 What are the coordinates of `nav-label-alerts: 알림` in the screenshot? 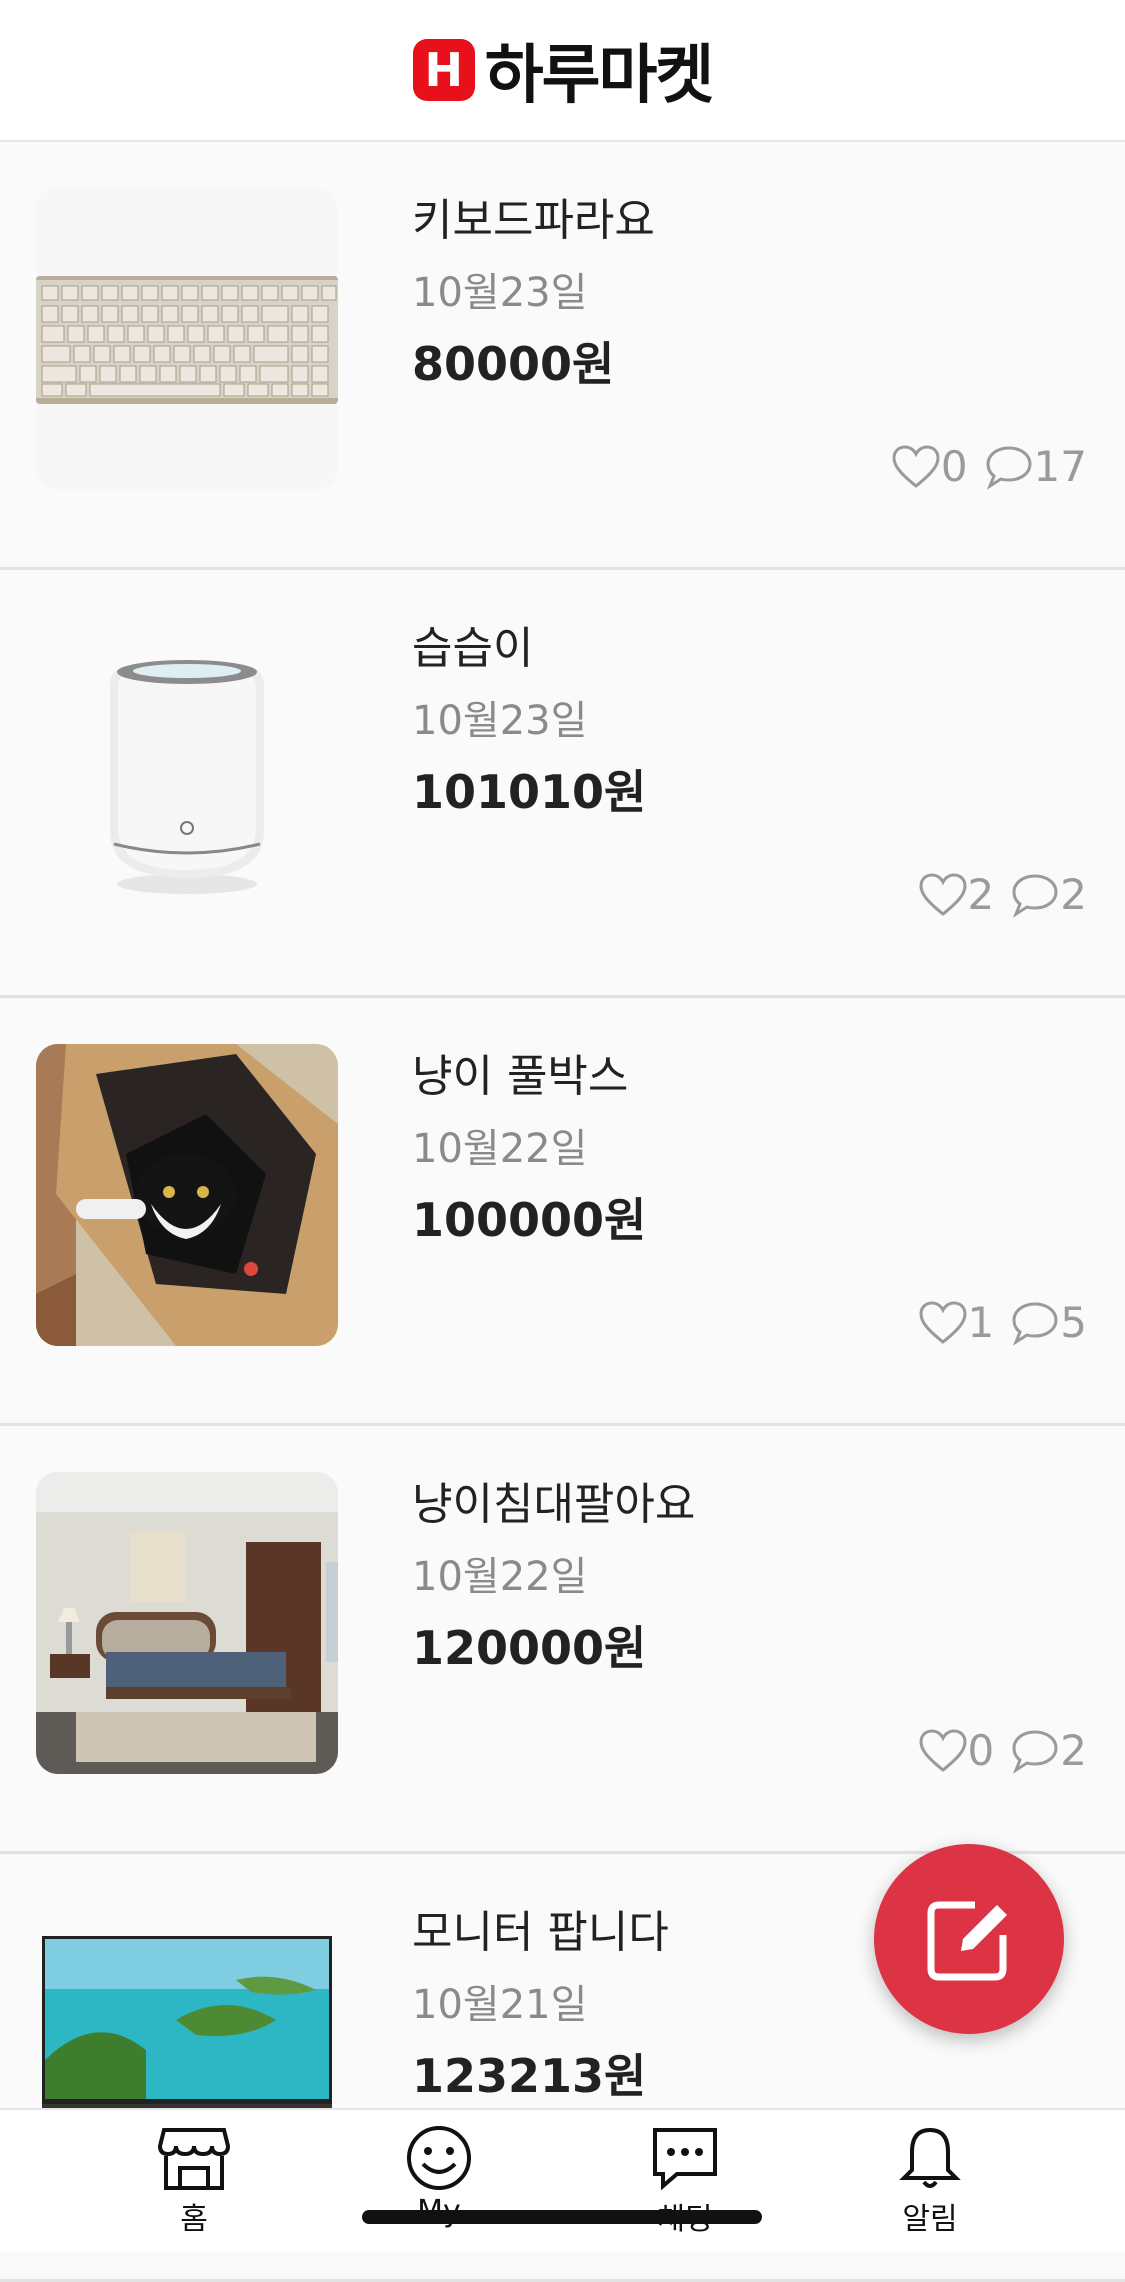 It's located at (930, 2219).